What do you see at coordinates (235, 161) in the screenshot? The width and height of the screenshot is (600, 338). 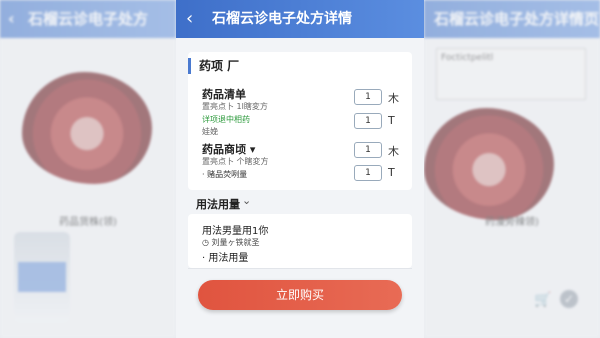 I see `drug-subtitle: 置亮点卜 个瞎変方` at bounding box center [235, 161].